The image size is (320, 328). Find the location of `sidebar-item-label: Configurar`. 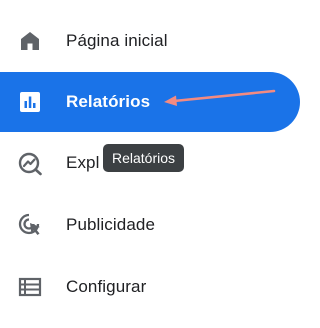

sidebar-item-label: Configurar is located at coordinates (106, 286).